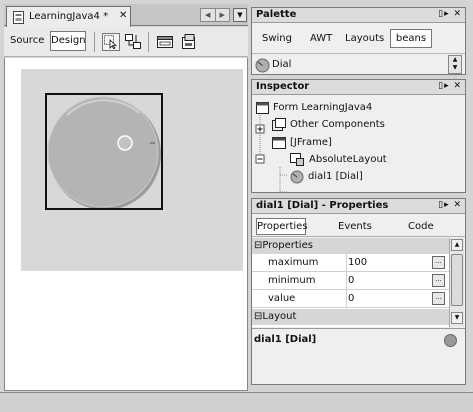 The height and width of the screenshot is (412, 473). Describe the element at coordinates (133, 42) in the screenshot. I see `connection-mode-icon` at that location.